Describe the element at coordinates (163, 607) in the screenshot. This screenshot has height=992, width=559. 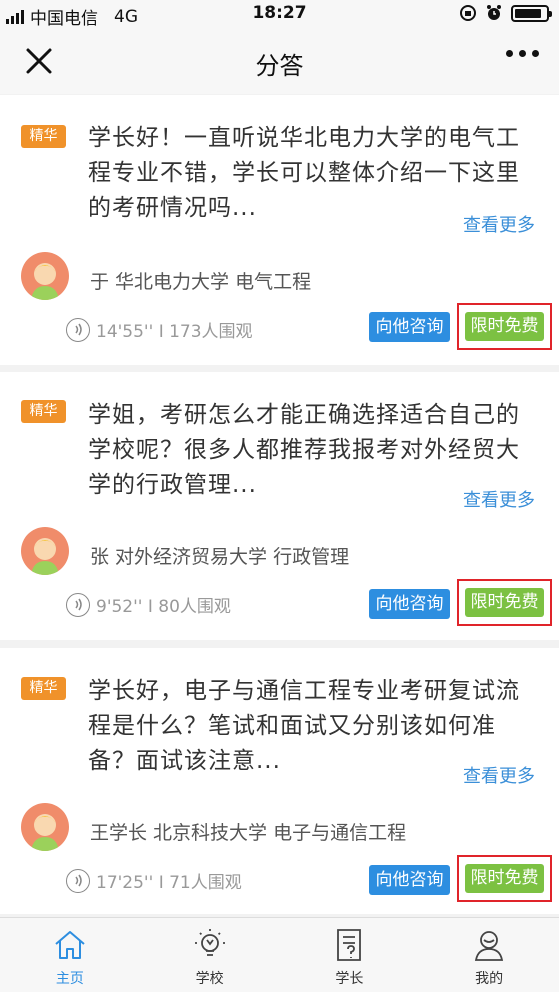
I see `stats-text: 9'52'' I 80人围观` at that location.